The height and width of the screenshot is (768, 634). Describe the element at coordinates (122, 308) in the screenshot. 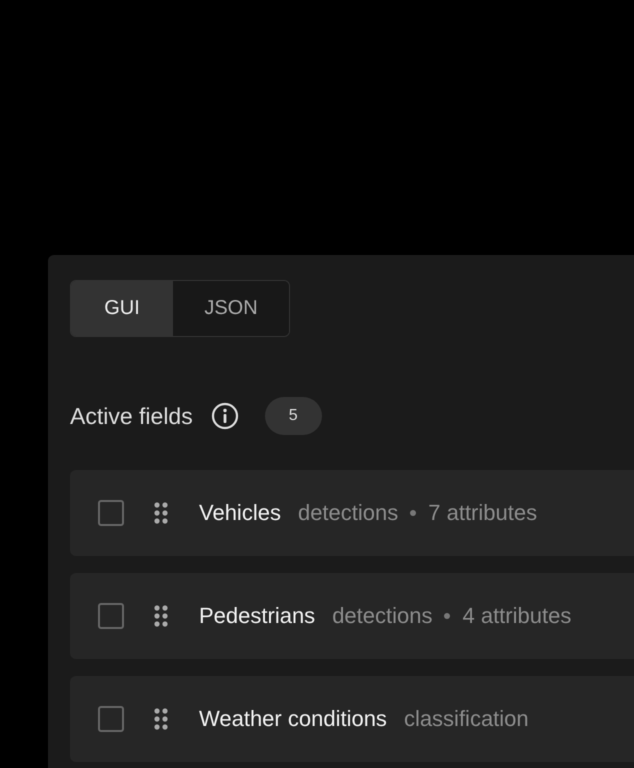

I see `view-tab: GUI` at that location.